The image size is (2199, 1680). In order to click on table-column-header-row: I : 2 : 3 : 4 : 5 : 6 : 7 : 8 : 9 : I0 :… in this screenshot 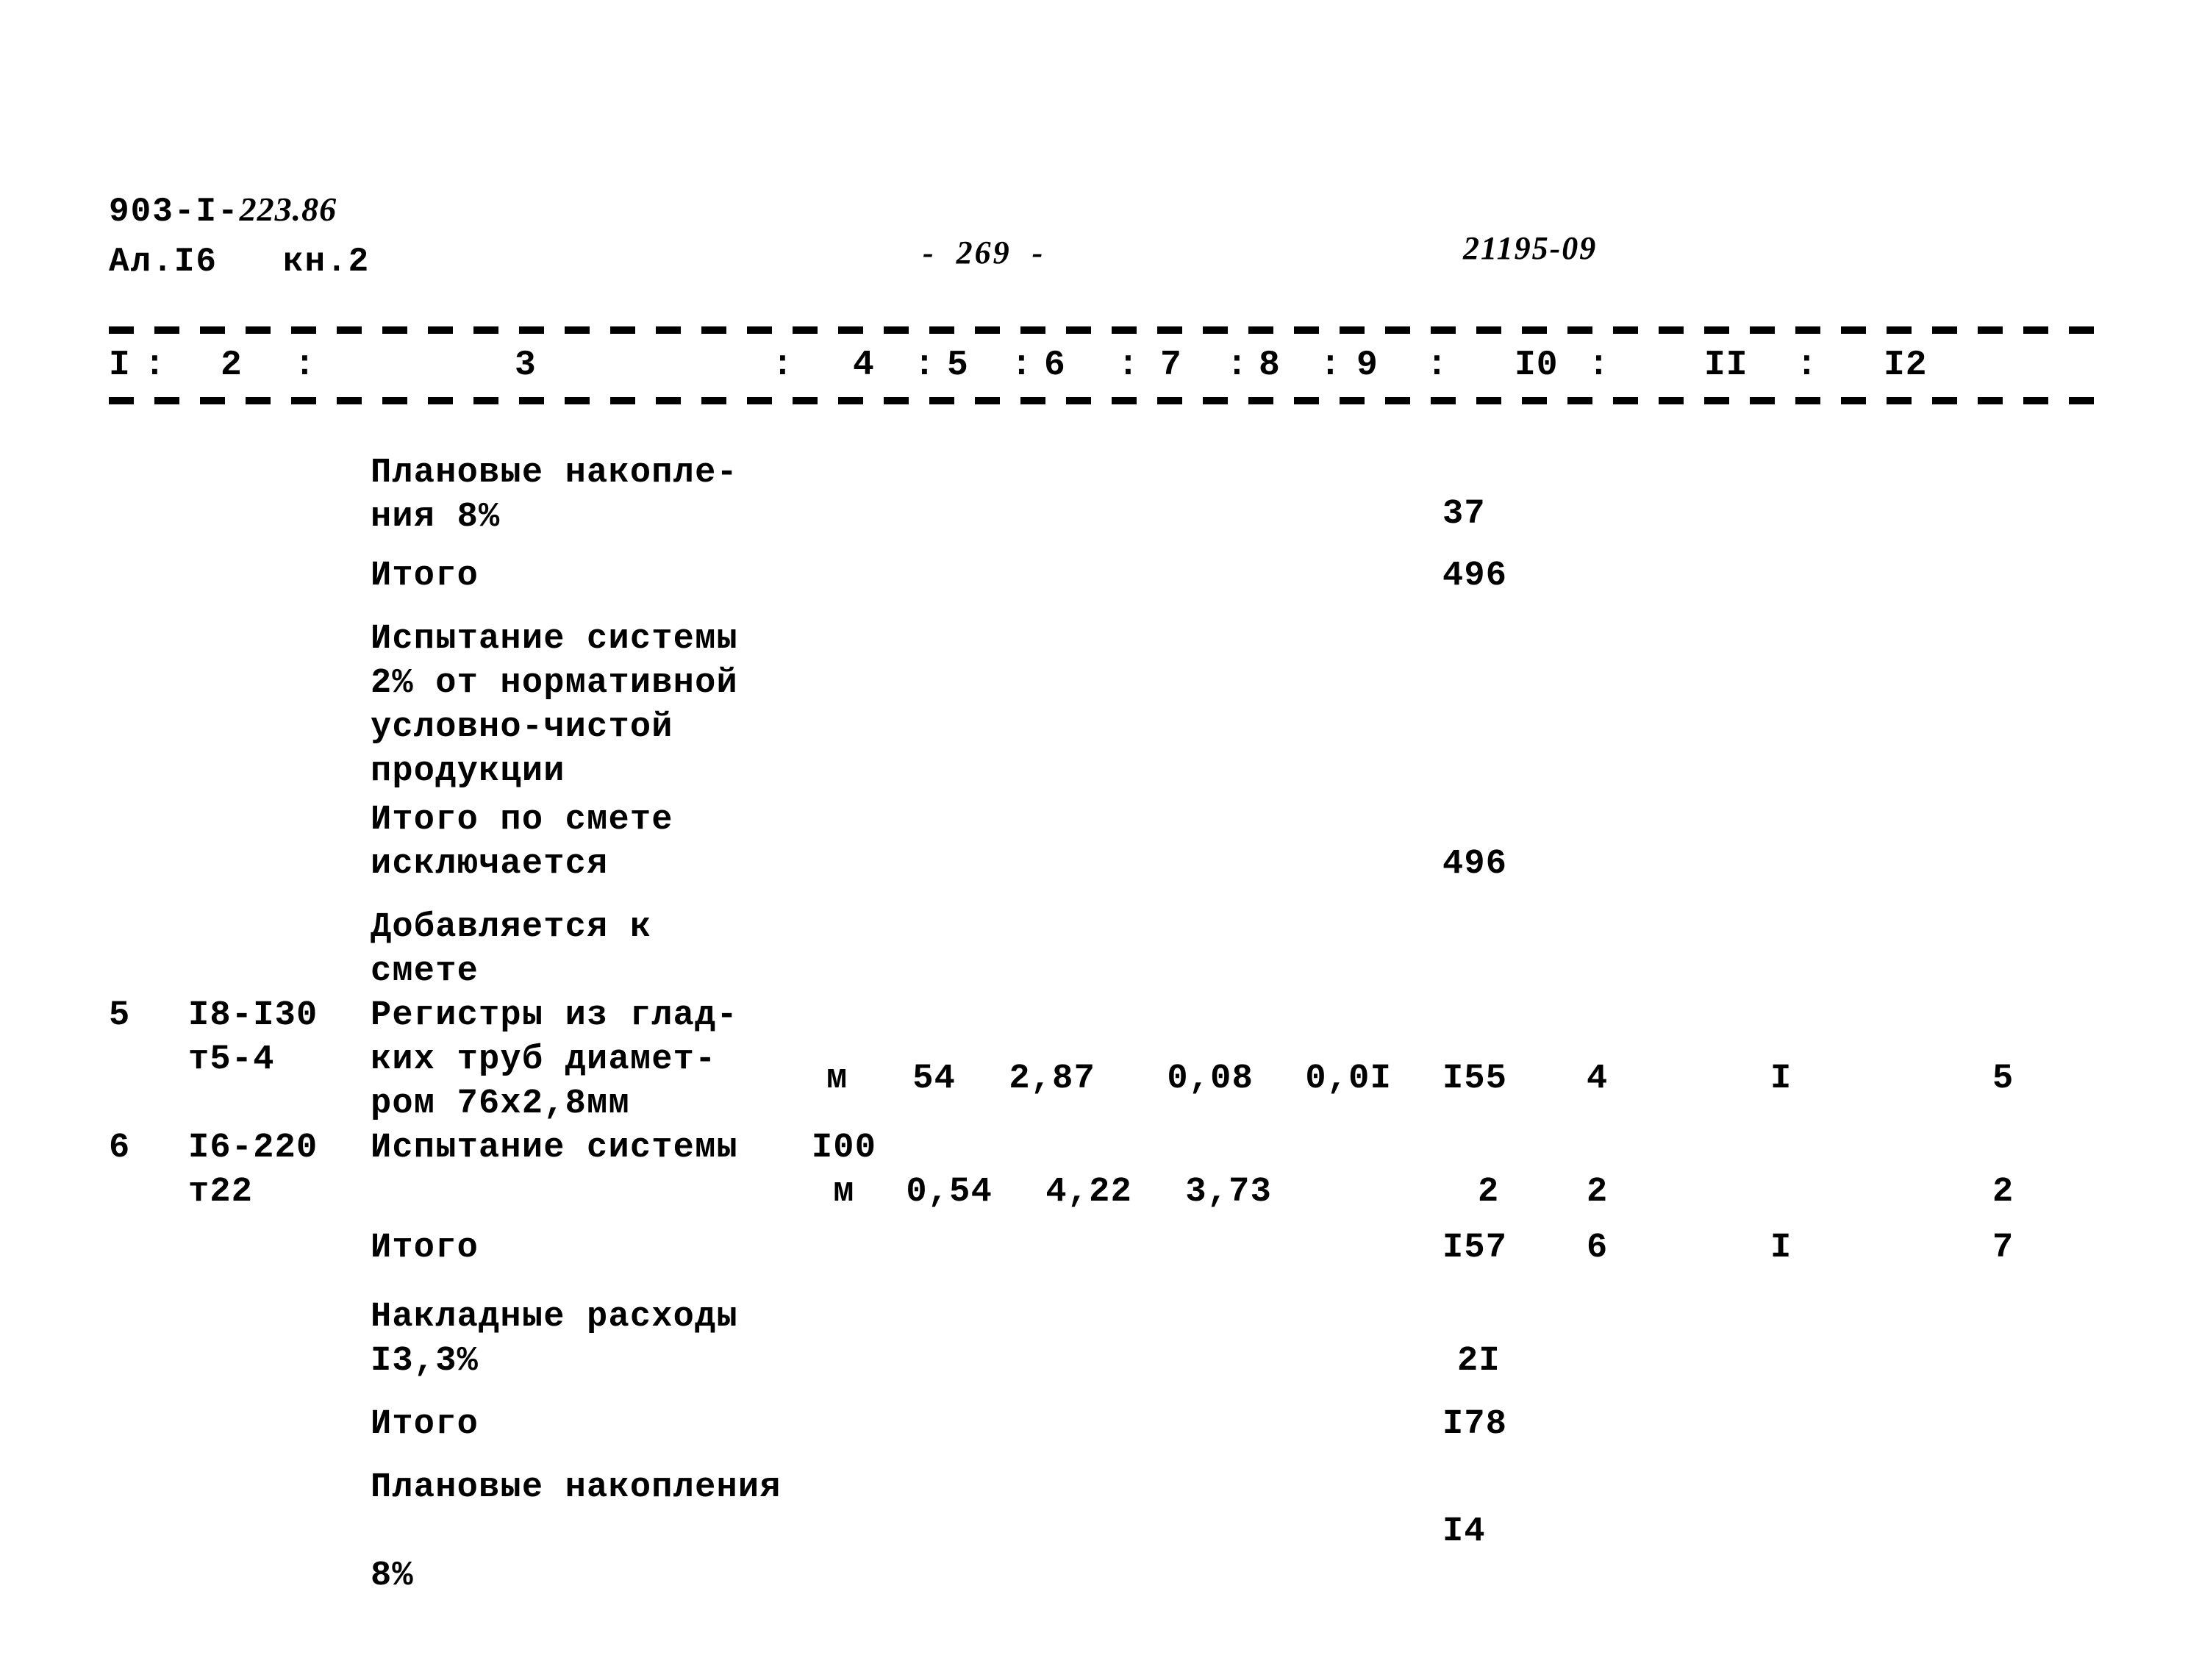, I will do `click(1099, 369)`.